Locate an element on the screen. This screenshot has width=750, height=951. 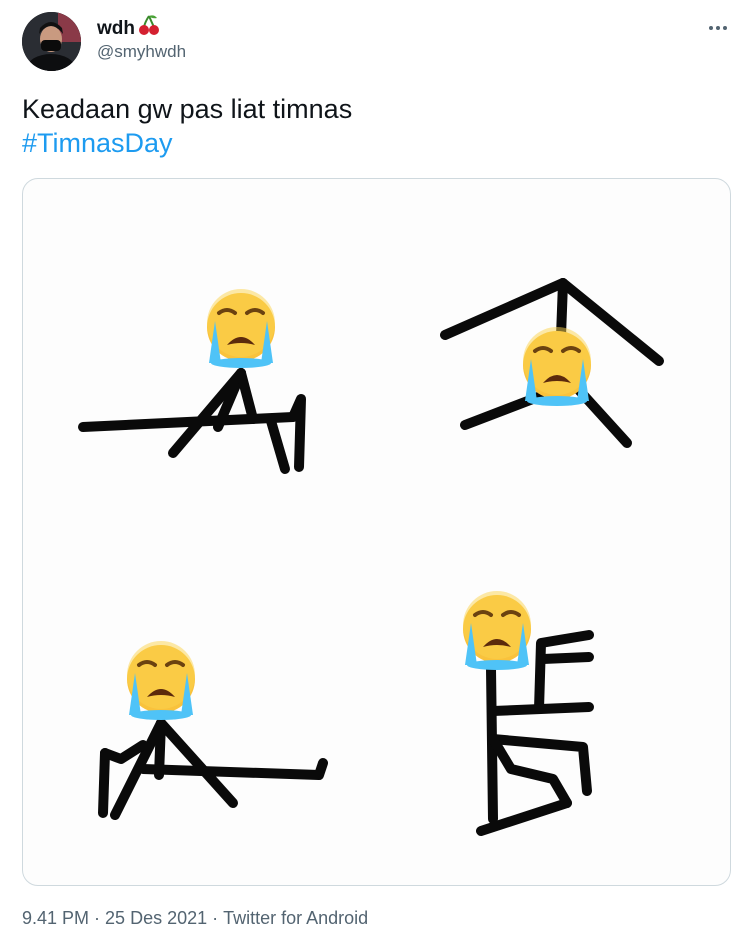
avatar-image is located at coordinates (51, 41).